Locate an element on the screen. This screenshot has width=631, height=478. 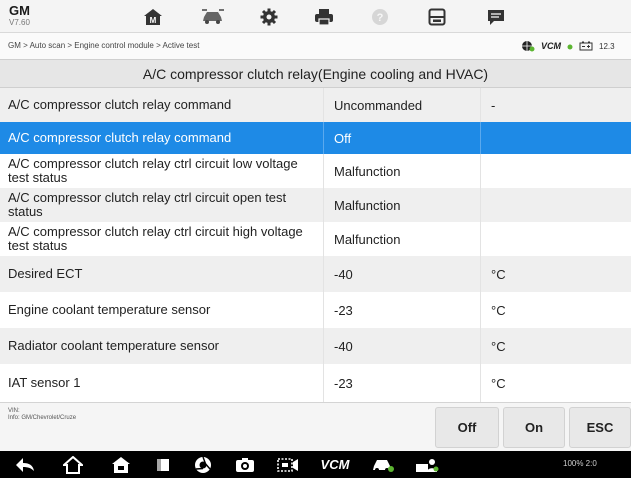
status-area: VCM 12.3 is located at coordinates (576, 46).